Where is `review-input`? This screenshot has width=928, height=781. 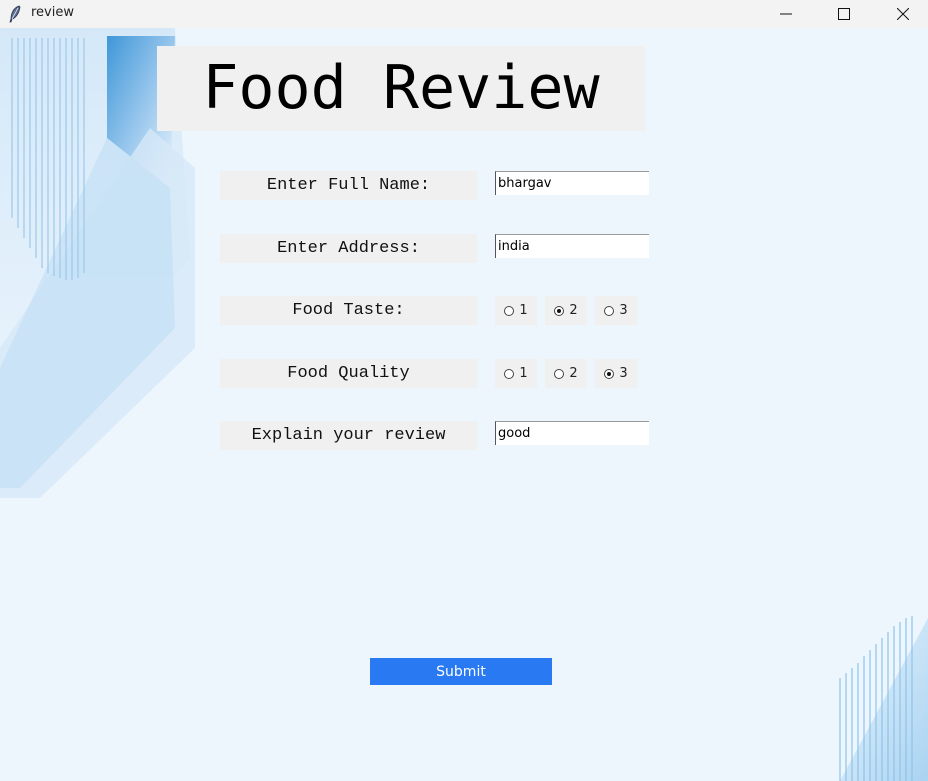
review-input is located at coordinates (572, 433).